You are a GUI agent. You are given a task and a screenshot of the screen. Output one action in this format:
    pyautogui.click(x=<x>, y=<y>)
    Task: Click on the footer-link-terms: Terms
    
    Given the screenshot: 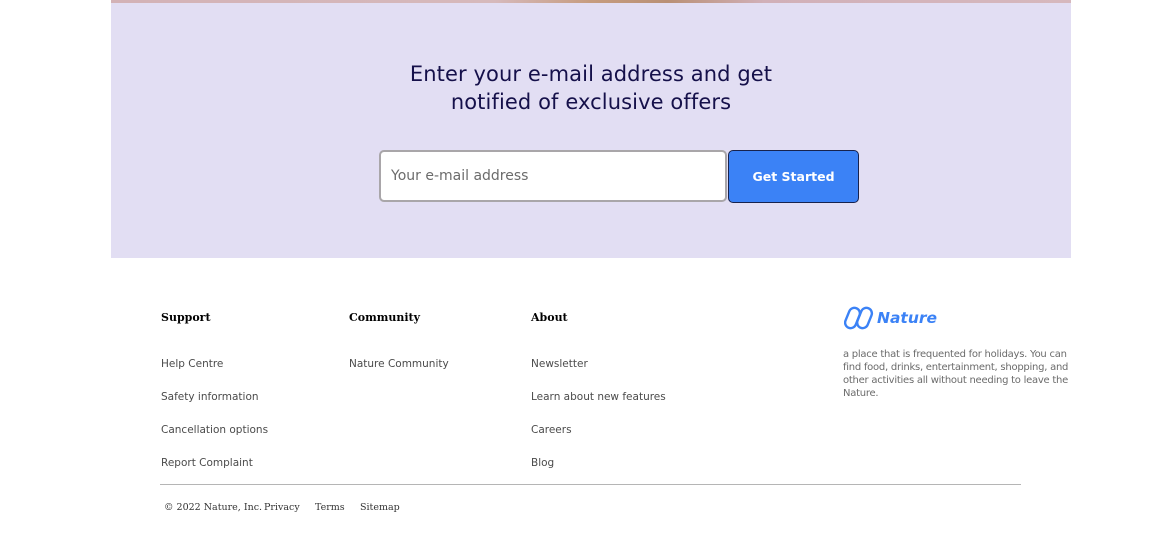 What is the action you would take?
    pyautogui.click(x=330, y=507)
    